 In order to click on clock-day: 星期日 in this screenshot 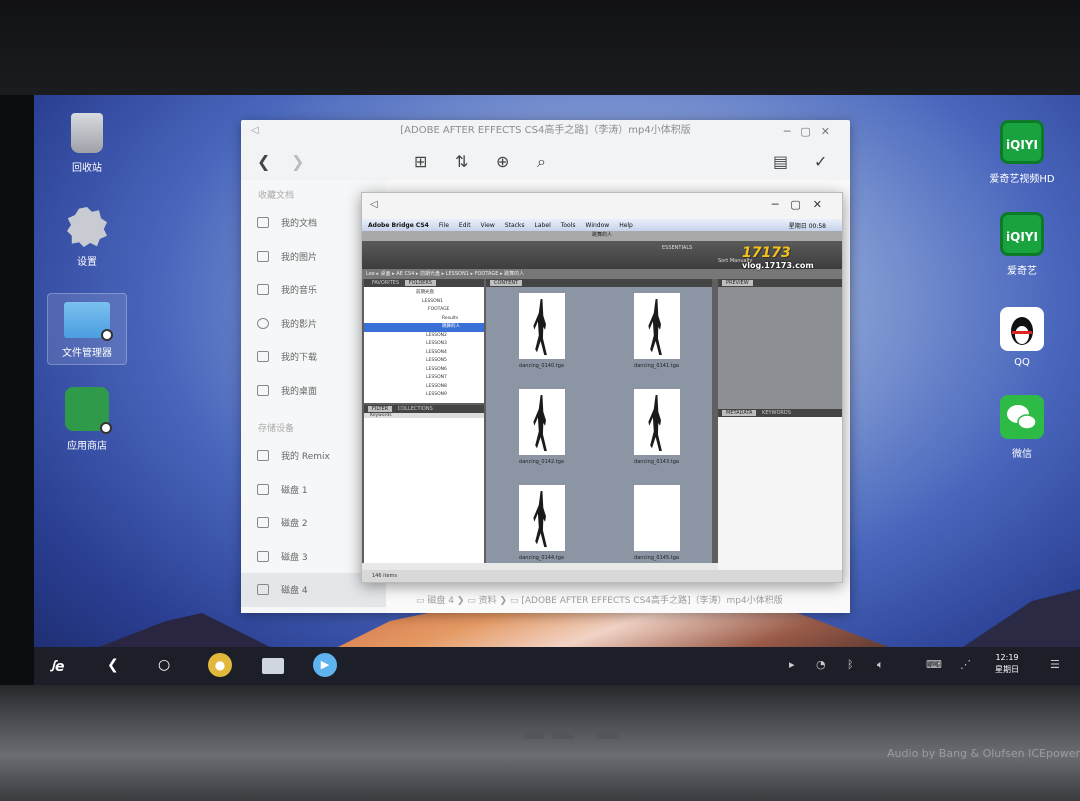, I will do `click(1007, 669)`.